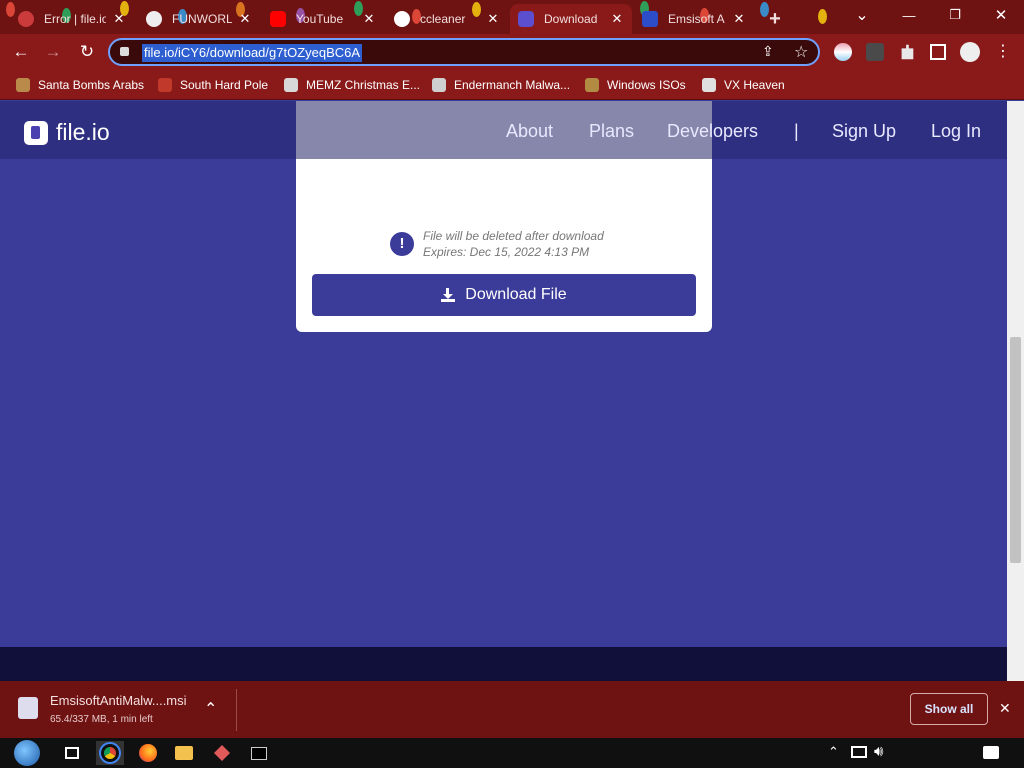  I want to click on card-top-overlay, so click(504, 130).